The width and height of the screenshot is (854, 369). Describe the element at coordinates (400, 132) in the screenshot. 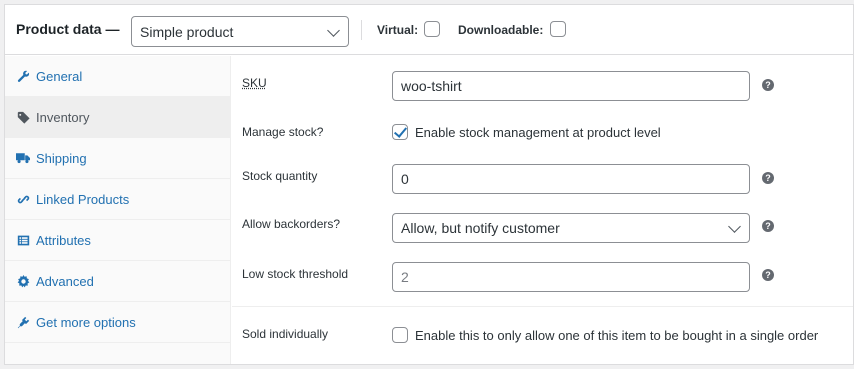

I see `manage-stock-checkbox` at that location.